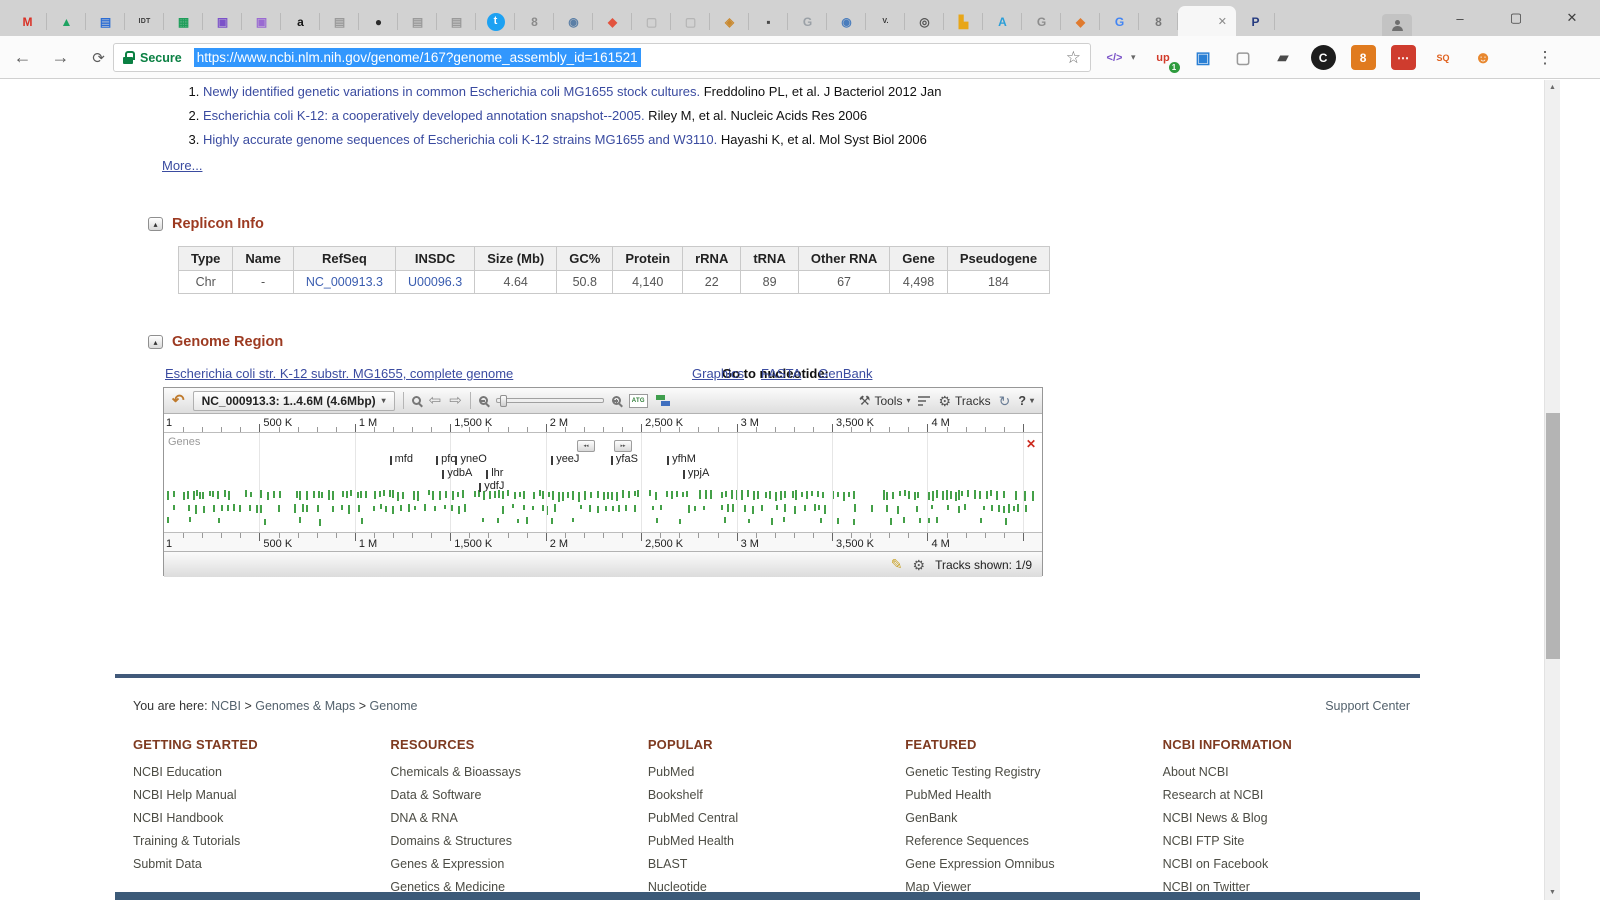 This screenshot has height=900, width=1600. I want to click on footer-link: NCBI FTP Site, so click(1291, 841).